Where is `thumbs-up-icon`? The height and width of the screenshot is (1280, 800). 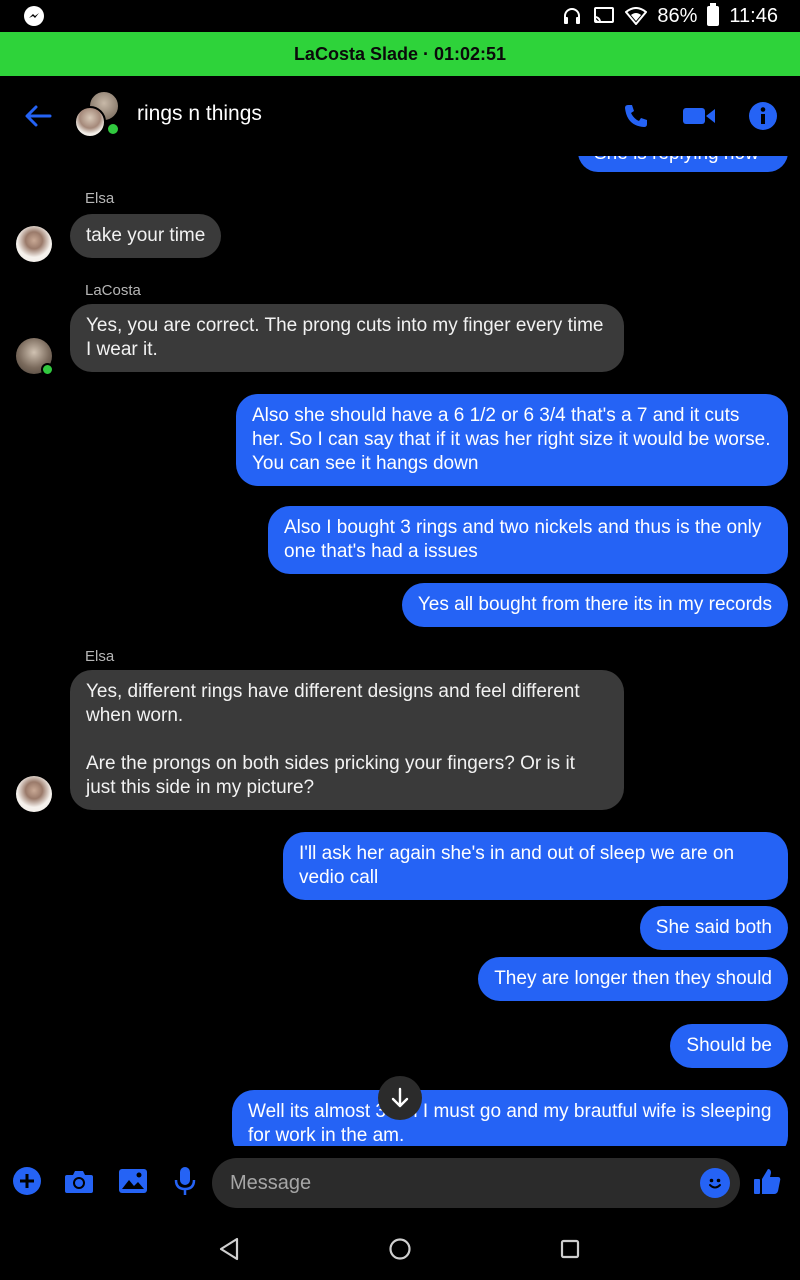 thumbs-up-icon is located at coordinates (767, 1181).